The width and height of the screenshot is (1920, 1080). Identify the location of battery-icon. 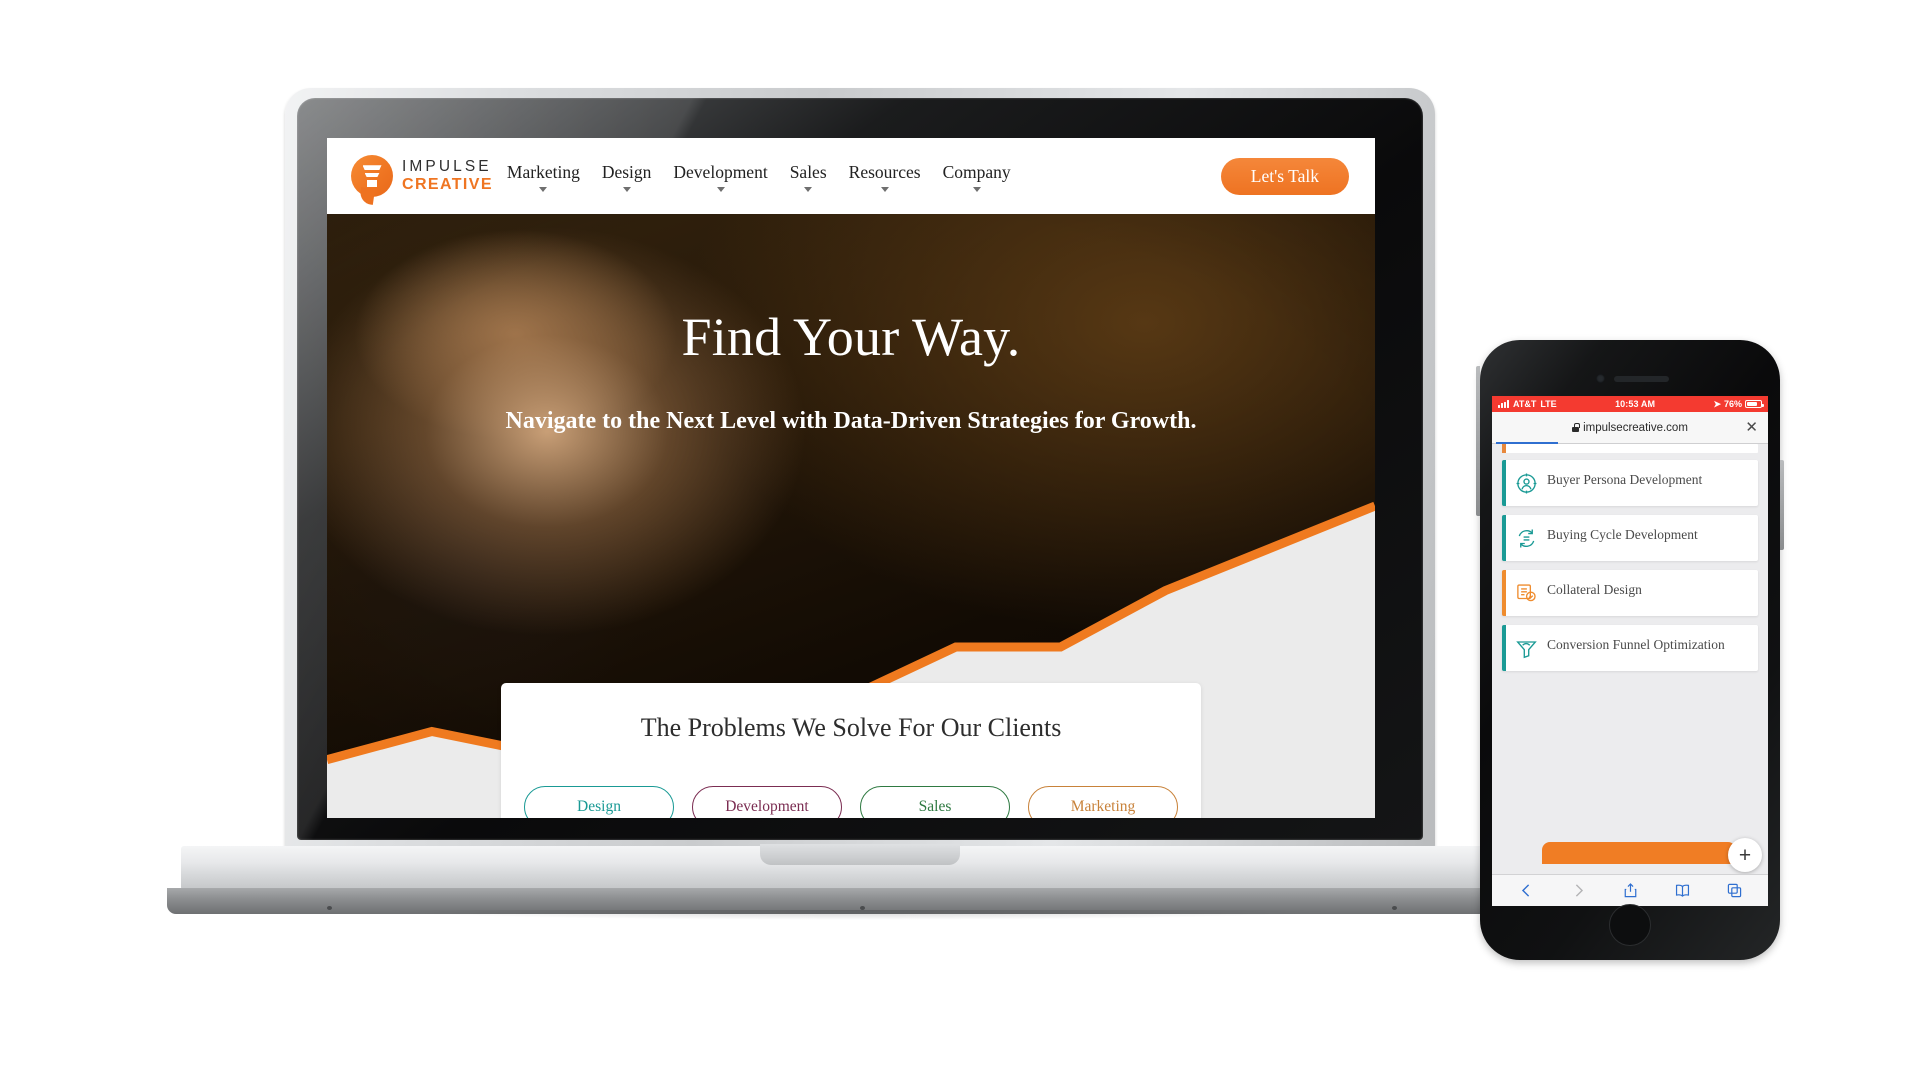
(1754, 404).